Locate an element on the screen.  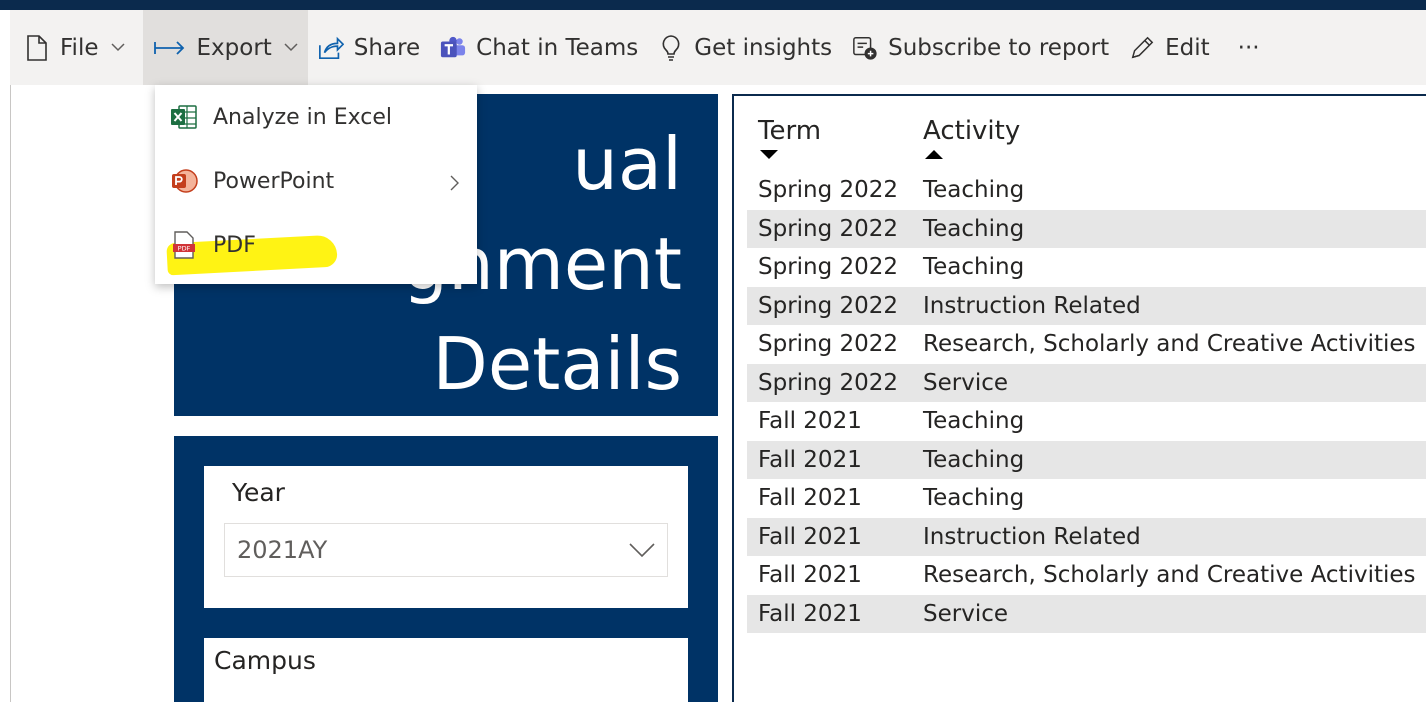
table-row: Spring 2022 Instruction Related is located at coordinates (1086, 305).